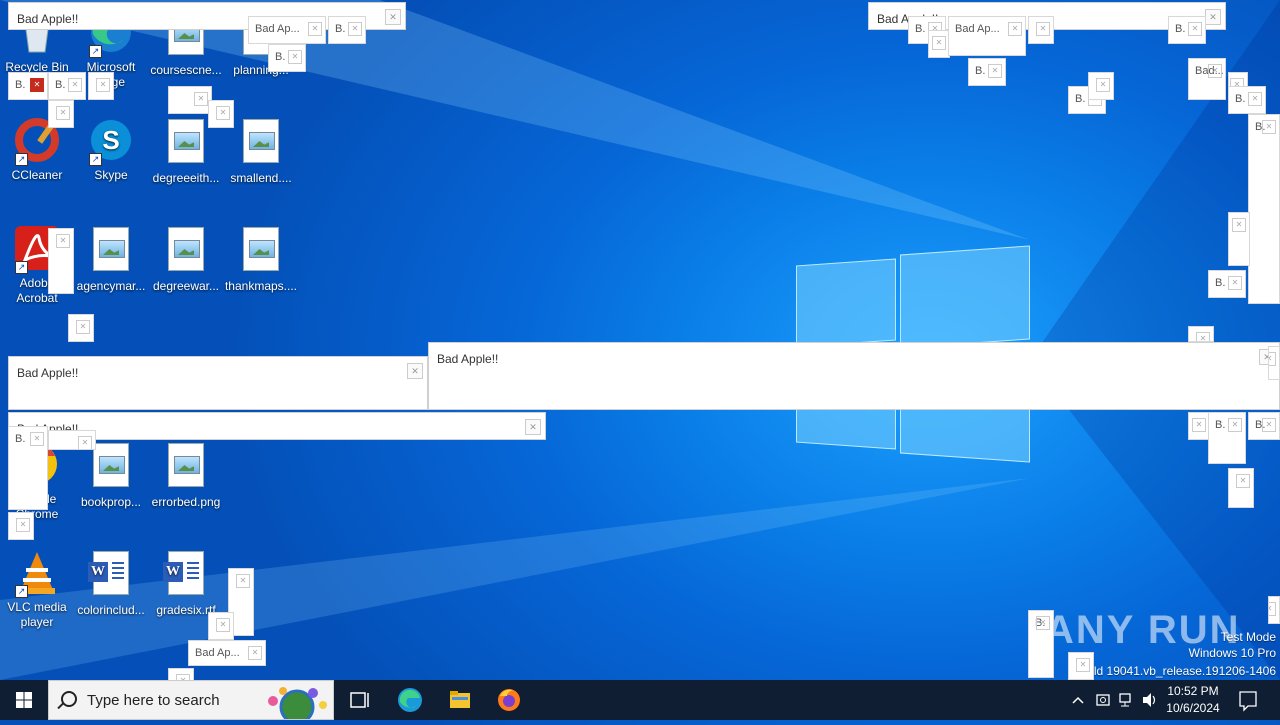 The image size is (1280, 725). What do you see at coordinates (111, 149) in the screenshot?
I see `desktop-icon-skype: S ↗ Skype` at bounding box center [111, 149].